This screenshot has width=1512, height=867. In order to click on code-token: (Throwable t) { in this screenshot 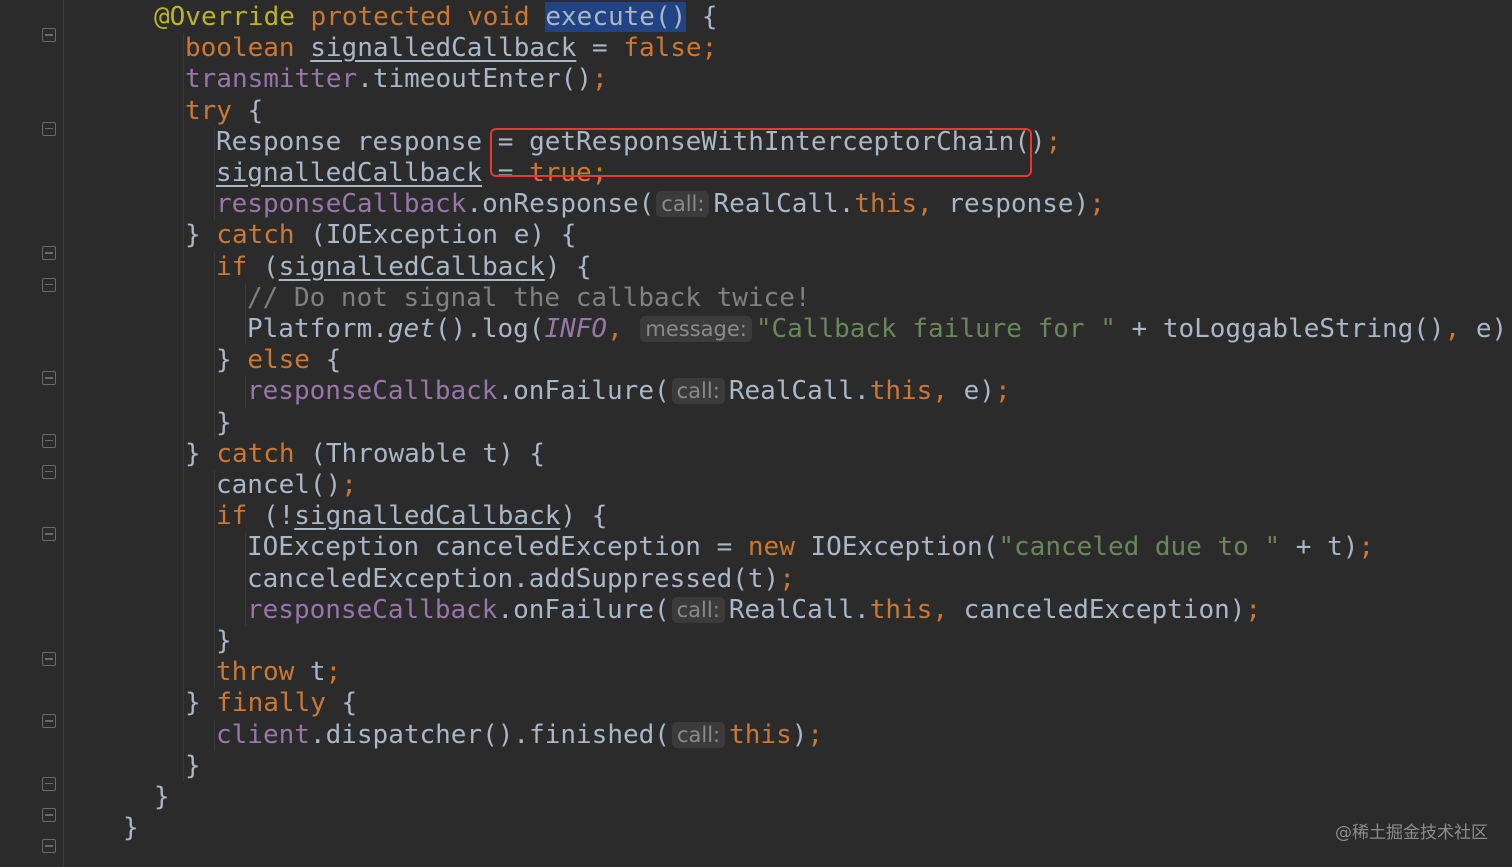, I will do `click(420, 453)`.